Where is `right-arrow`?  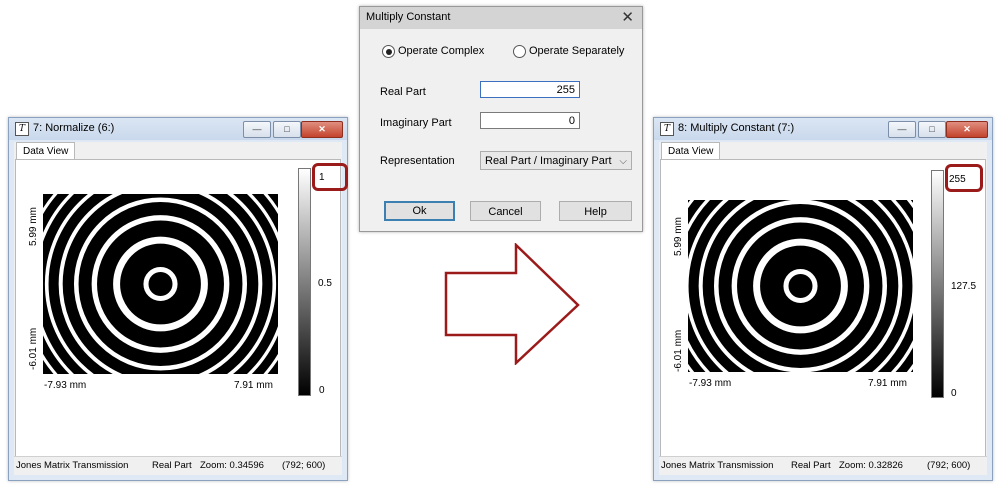
right-arrow is located at coordinates (512, 304).